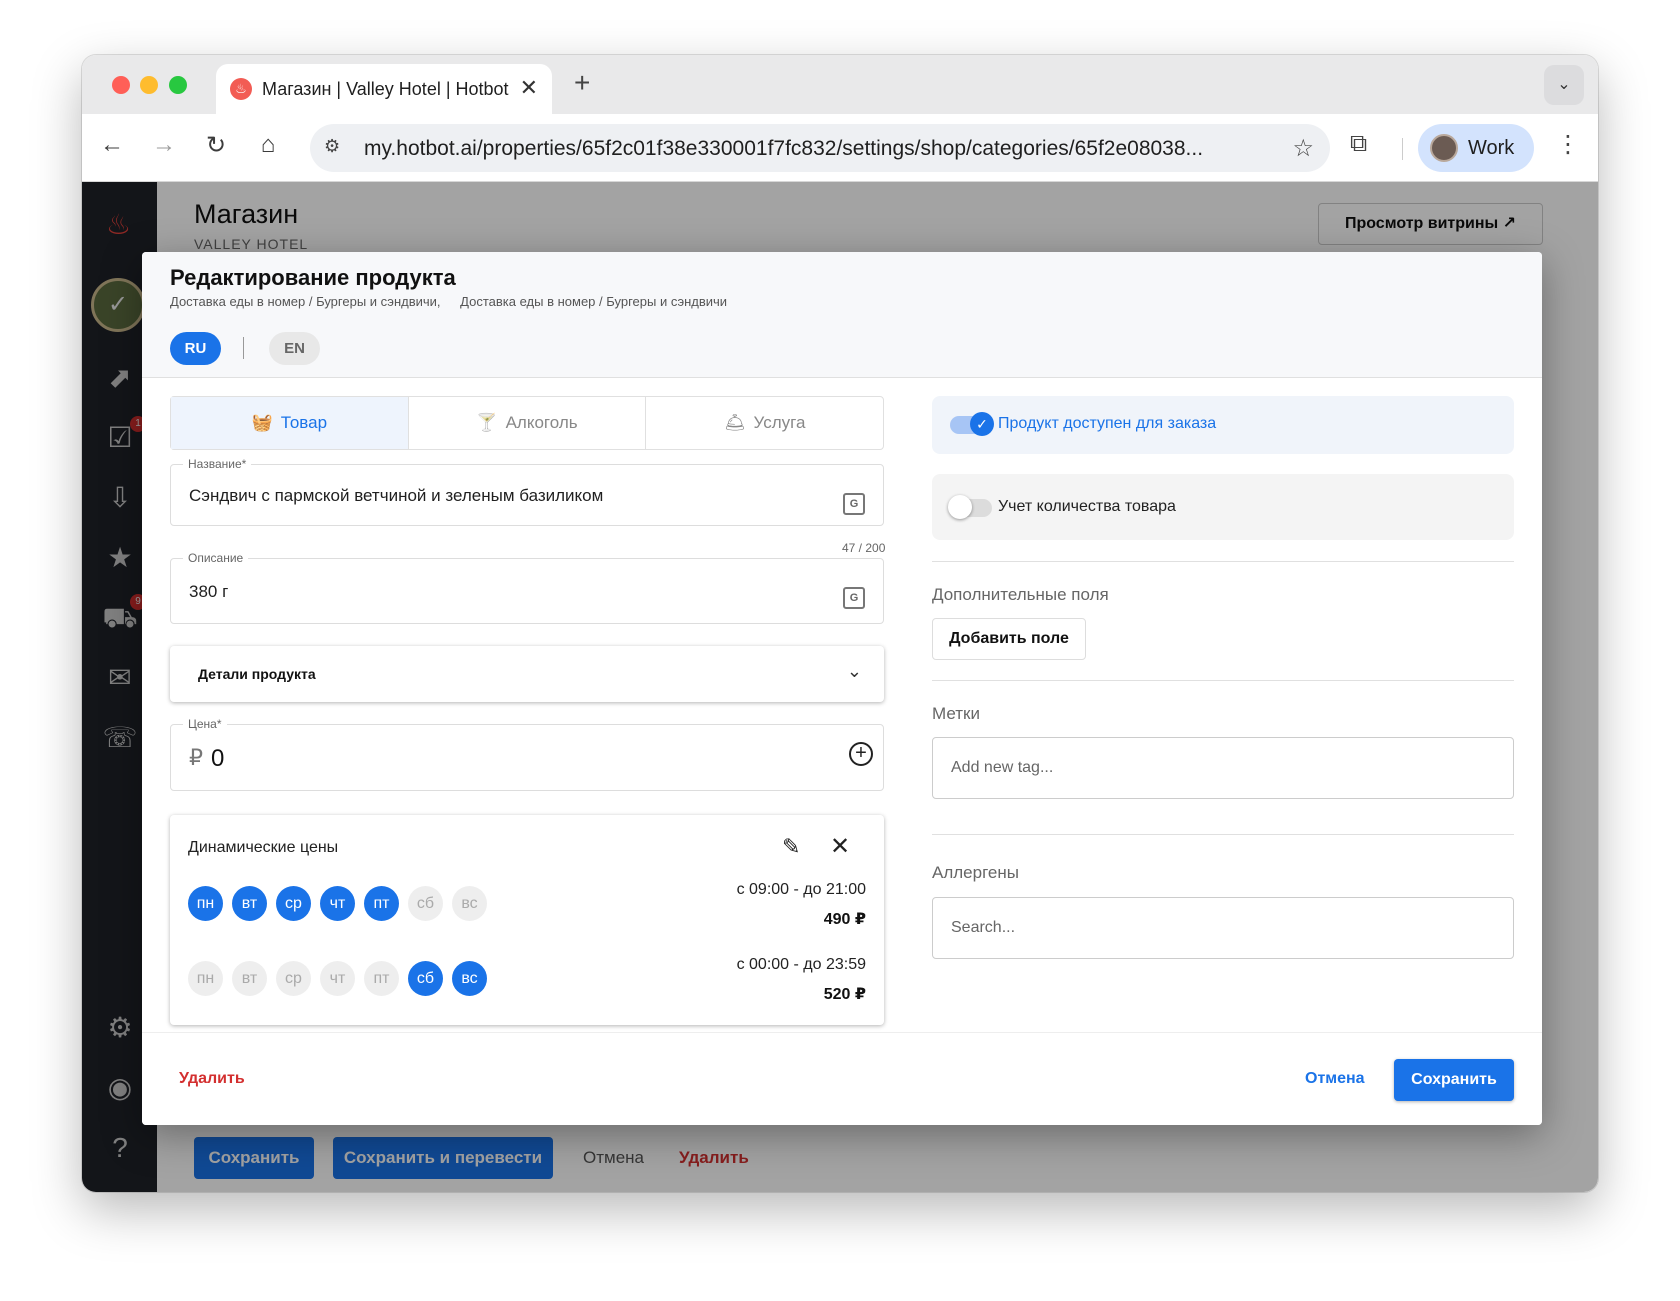  Describe the element at coordinates (1335, 1079) in the screenshot. I see `cancel-button: Отмена` at that location.